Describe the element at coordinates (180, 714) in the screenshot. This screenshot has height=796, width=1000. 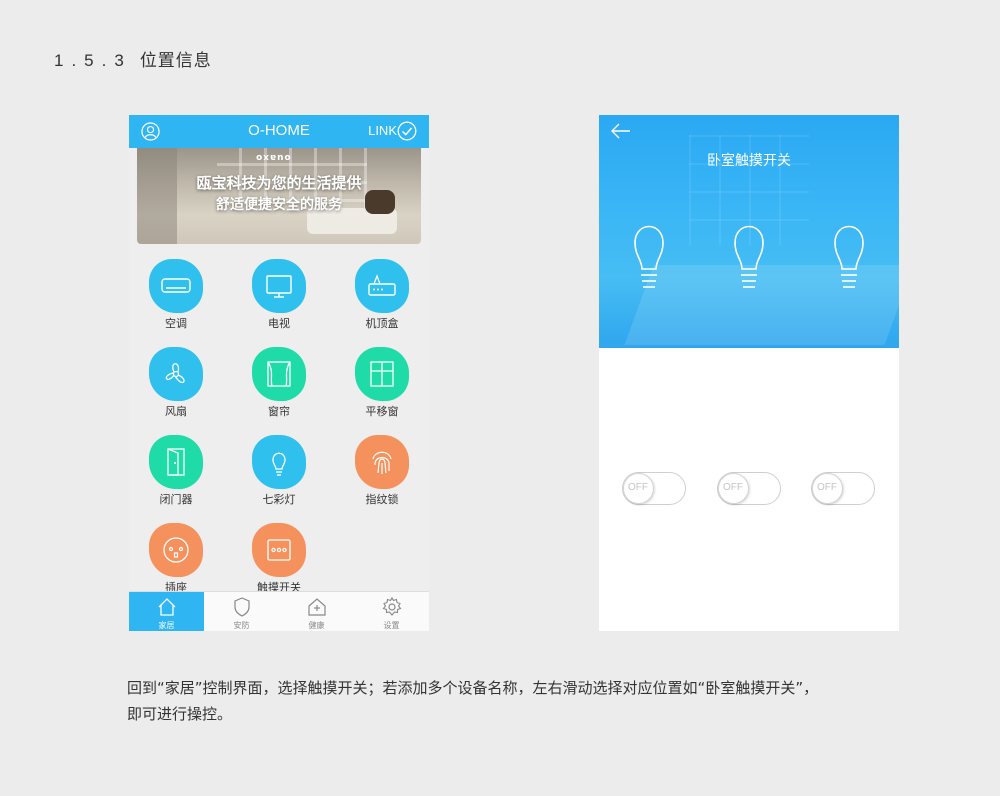
I see `description-line-2: 即可进行操控。` at that location.